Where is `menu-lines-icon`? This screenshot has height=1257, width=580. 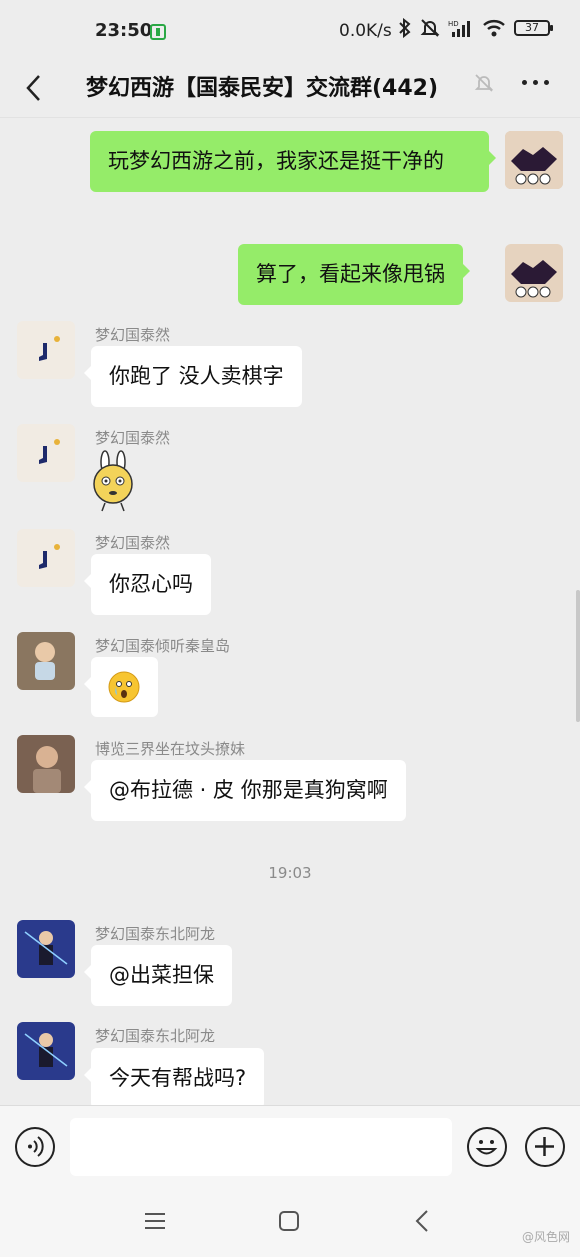
menu-lines-icon is located at coordinates (155, 1221).